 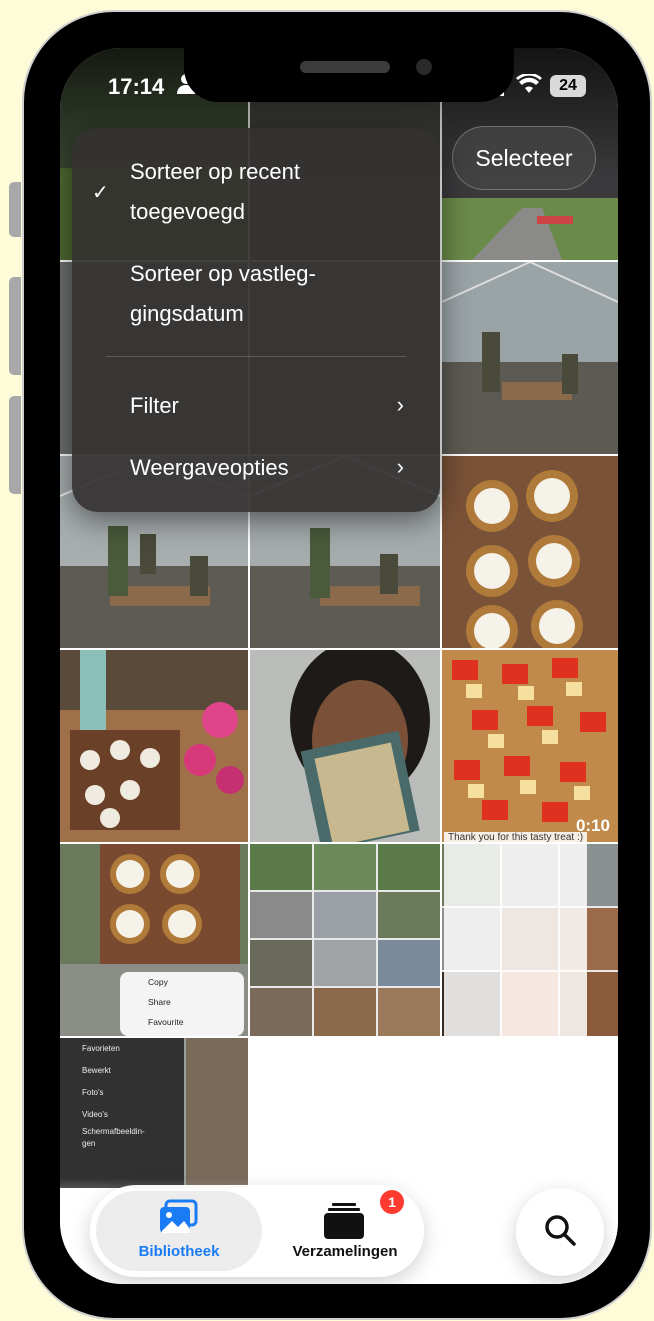 I want to click on mute-switch, so click(x=15, y=209).